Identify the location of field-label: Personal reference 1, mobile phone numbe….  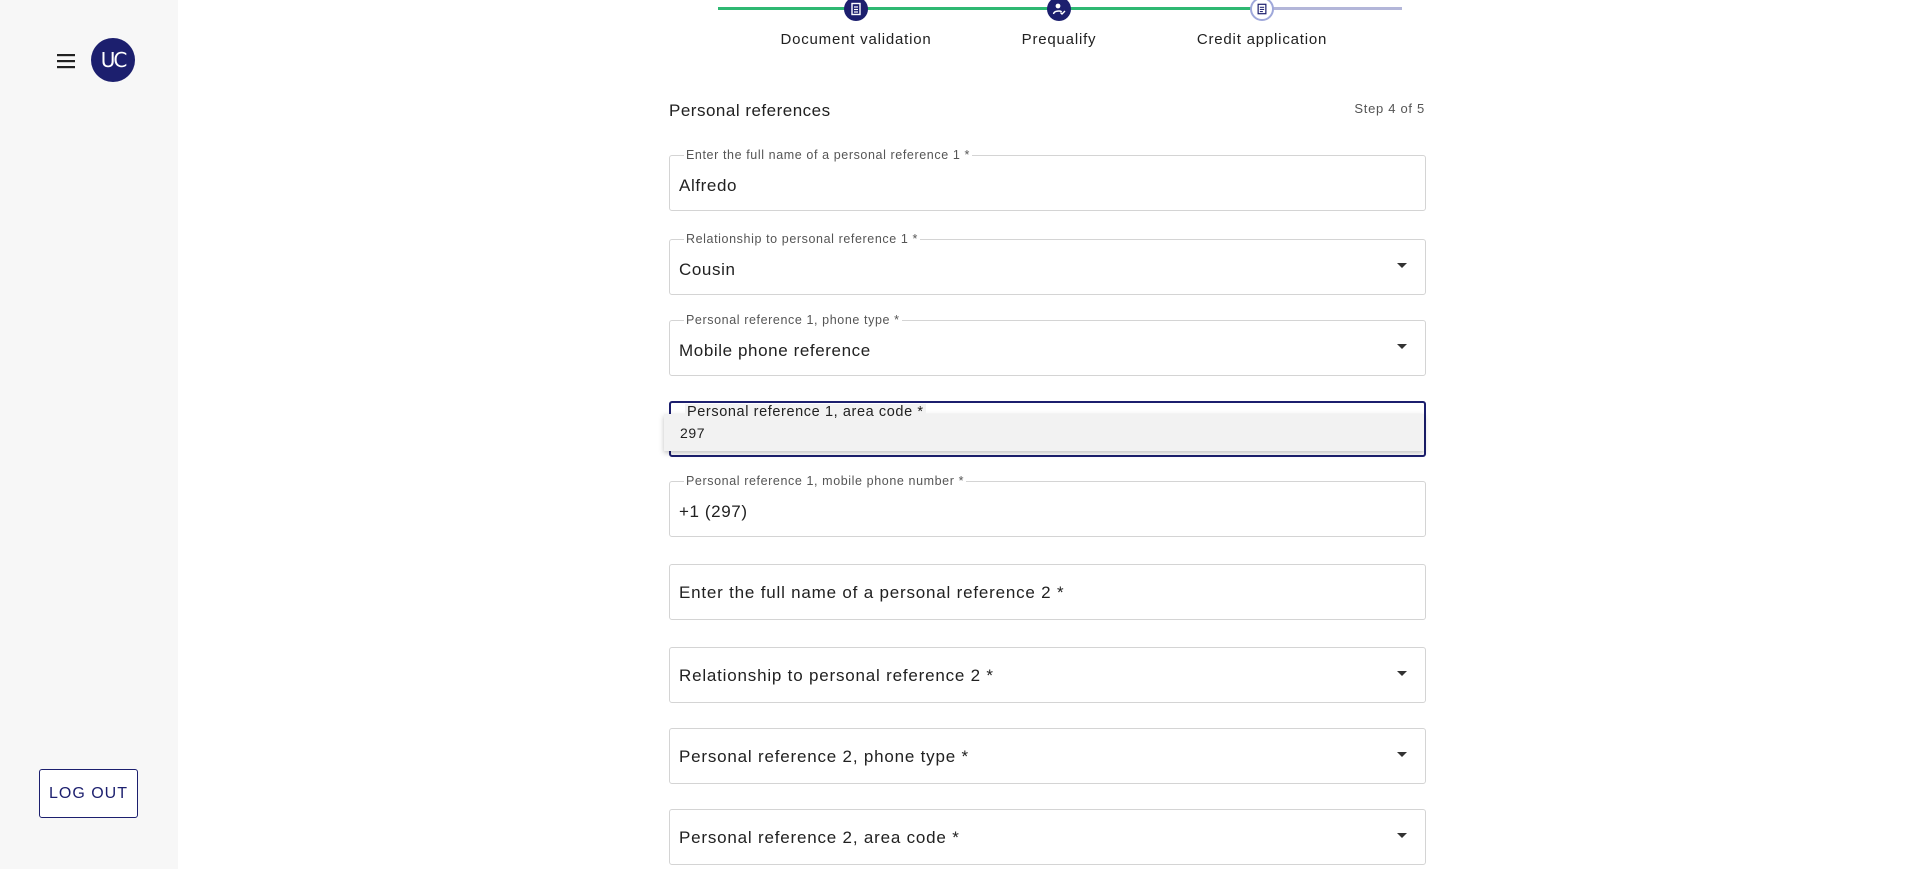
(825, 481).